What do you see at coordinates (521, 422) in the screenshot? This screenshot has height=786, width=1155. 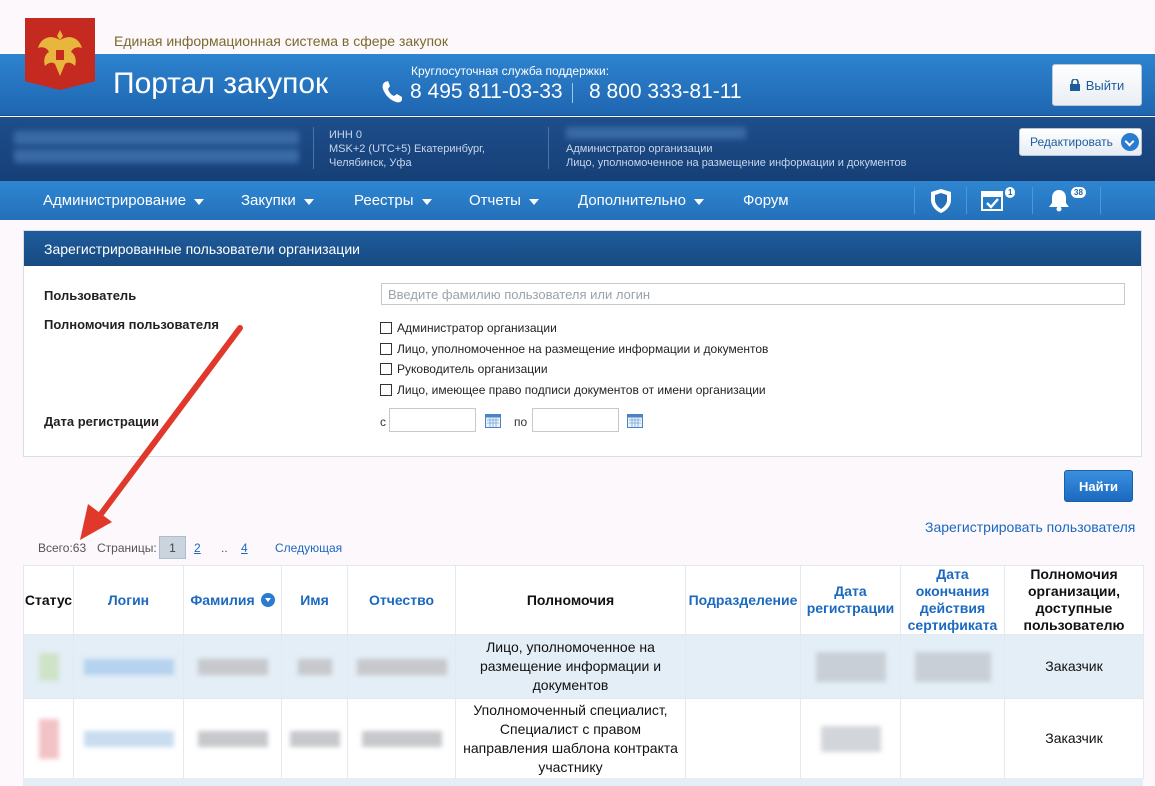 I see `date-to-label: по` at bounding box center [521, 422].